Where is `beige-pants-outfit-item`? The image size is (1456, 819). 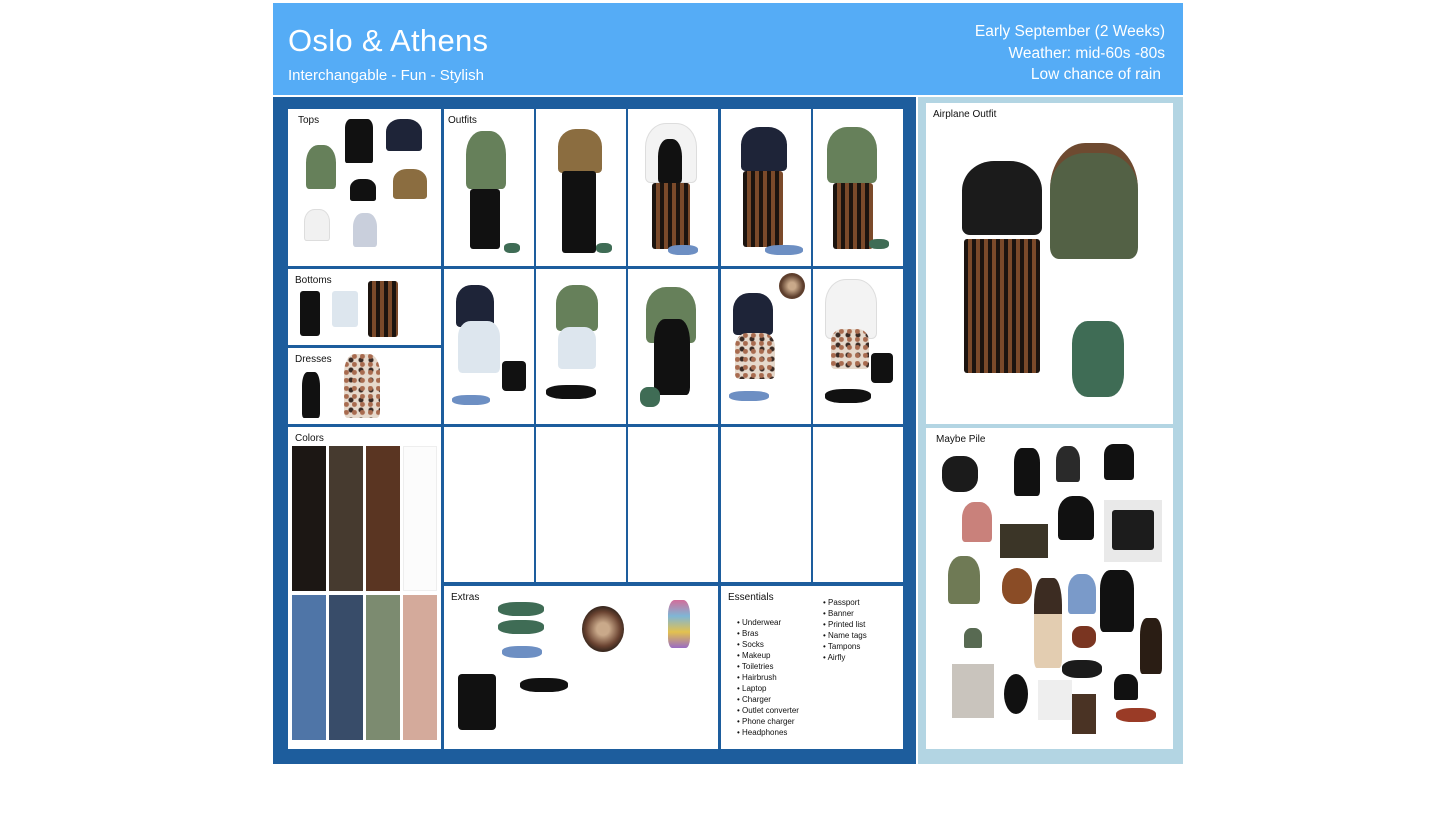 beige-pants-outfit-item is located at coordinates (1048, 623).